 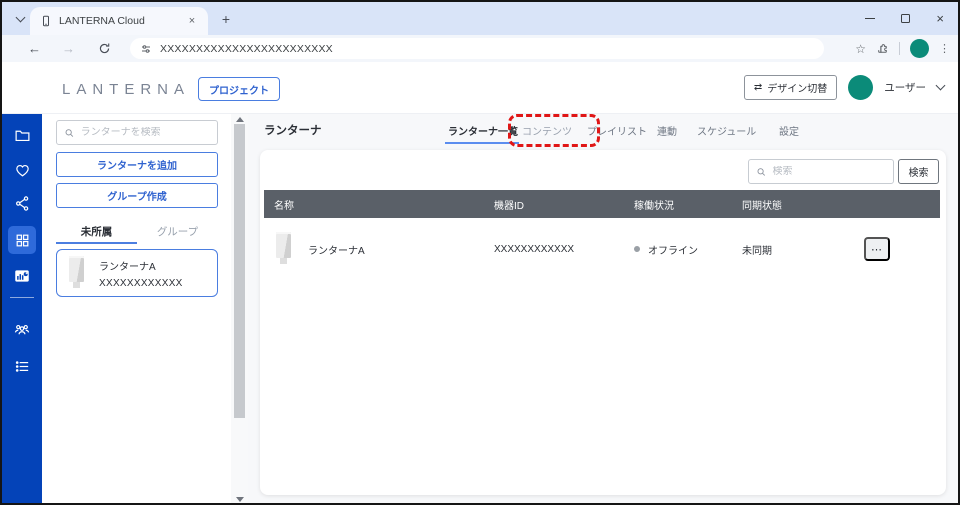 I want to click on toolbar-divider, so click(x=899, y=48).